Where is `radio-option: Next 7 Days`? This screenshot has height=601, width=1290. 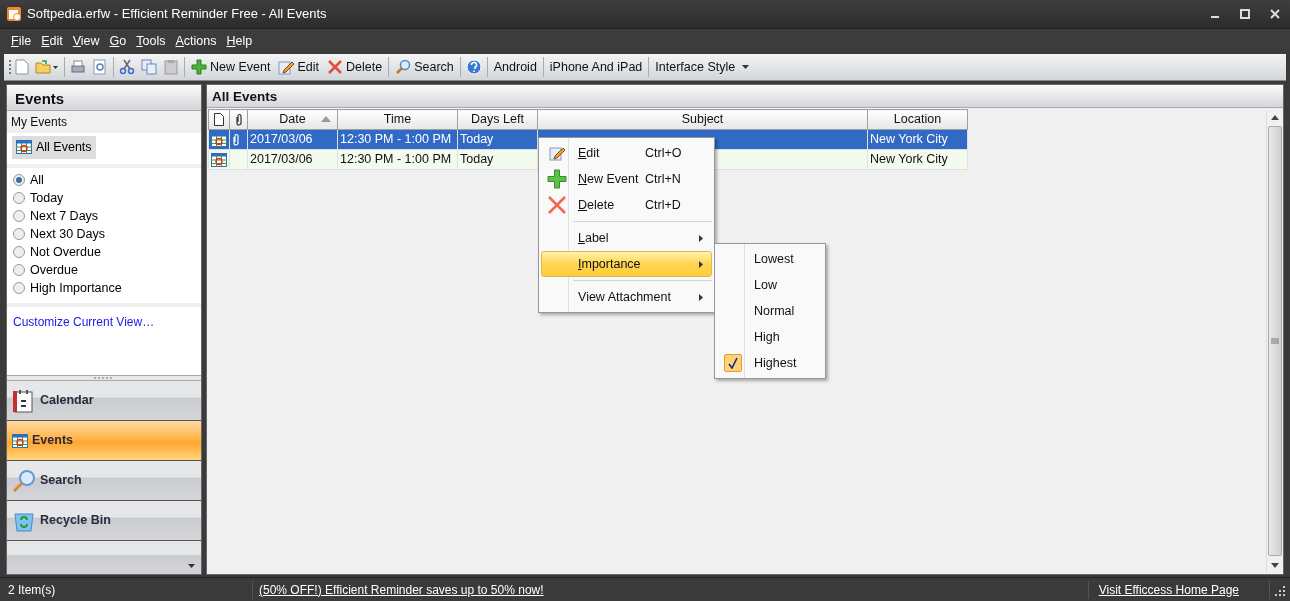 radio-option: Next 7 Days is located at coordinates (56, 215).